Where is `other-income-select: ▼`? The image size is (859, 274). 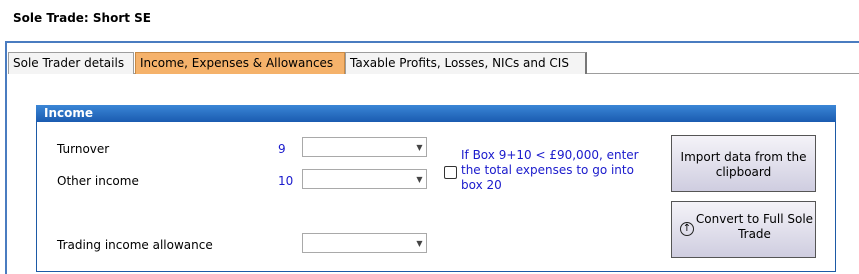
other-income-select: ▼ is located at coordinates (364, 179).